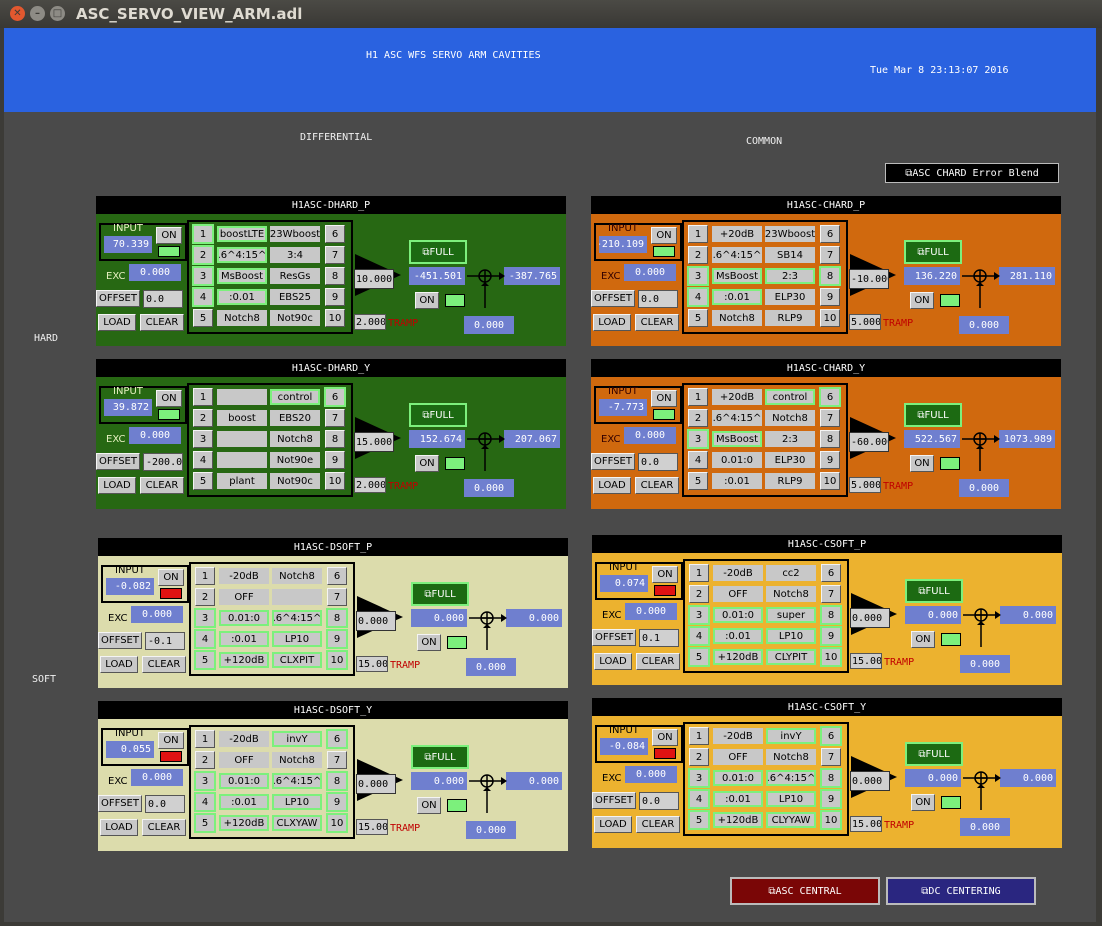 The width and height of the screenshot is (1102, 926). What do you see at coordinates (17, 13) in the screenshot?
I see `close-icon: ✕` at bounding box center [17, 13].